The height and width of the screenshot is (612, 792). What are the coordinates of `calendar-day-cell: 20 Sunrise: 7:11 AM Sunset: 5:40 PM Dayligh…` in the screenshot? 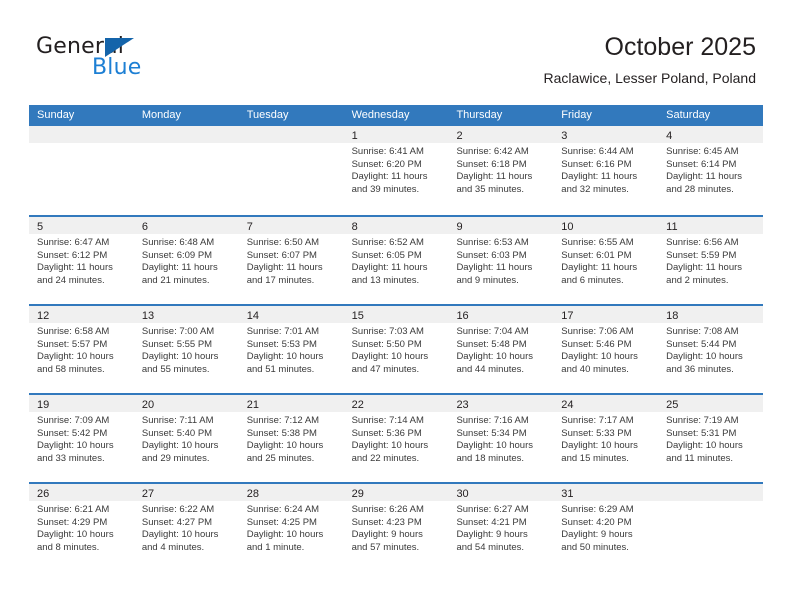 It's located at (186, 438).